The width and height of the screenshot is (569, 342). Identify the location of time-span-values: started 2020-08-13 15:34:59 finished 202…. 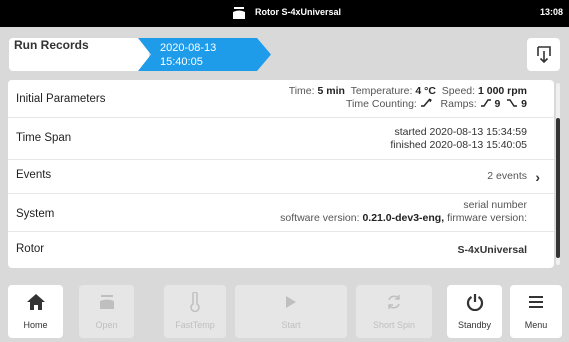
(458, 138).